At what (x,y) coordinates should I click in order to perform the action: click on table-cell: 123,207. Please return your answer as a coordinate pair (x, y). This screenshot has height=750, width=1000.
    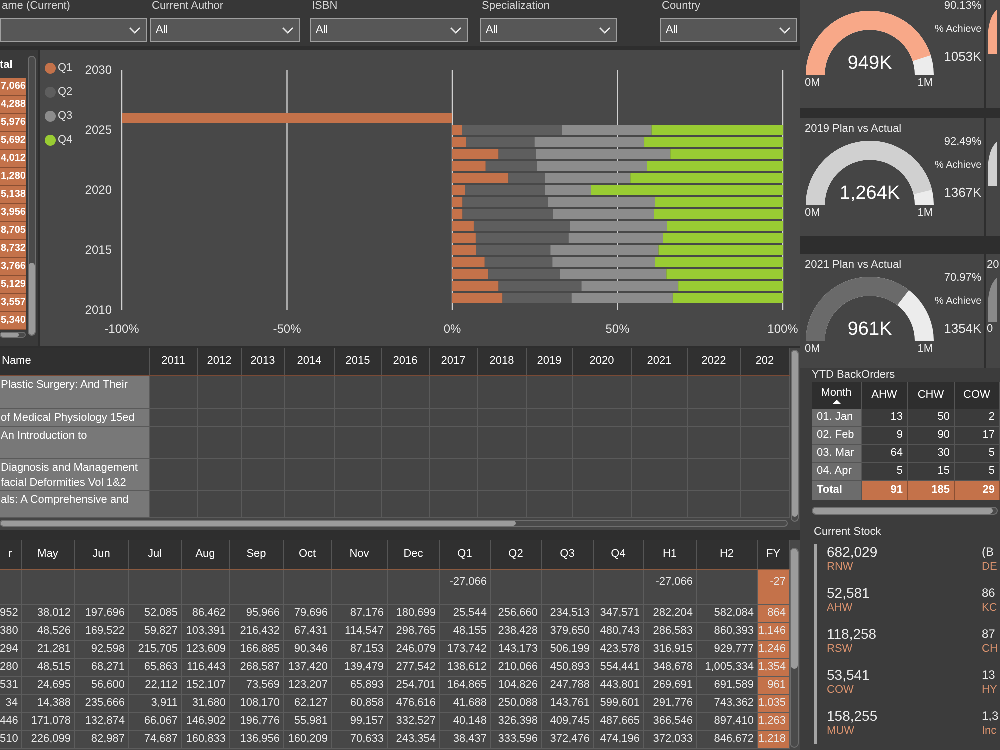
    Looking at the image, I should click on (308, 686).